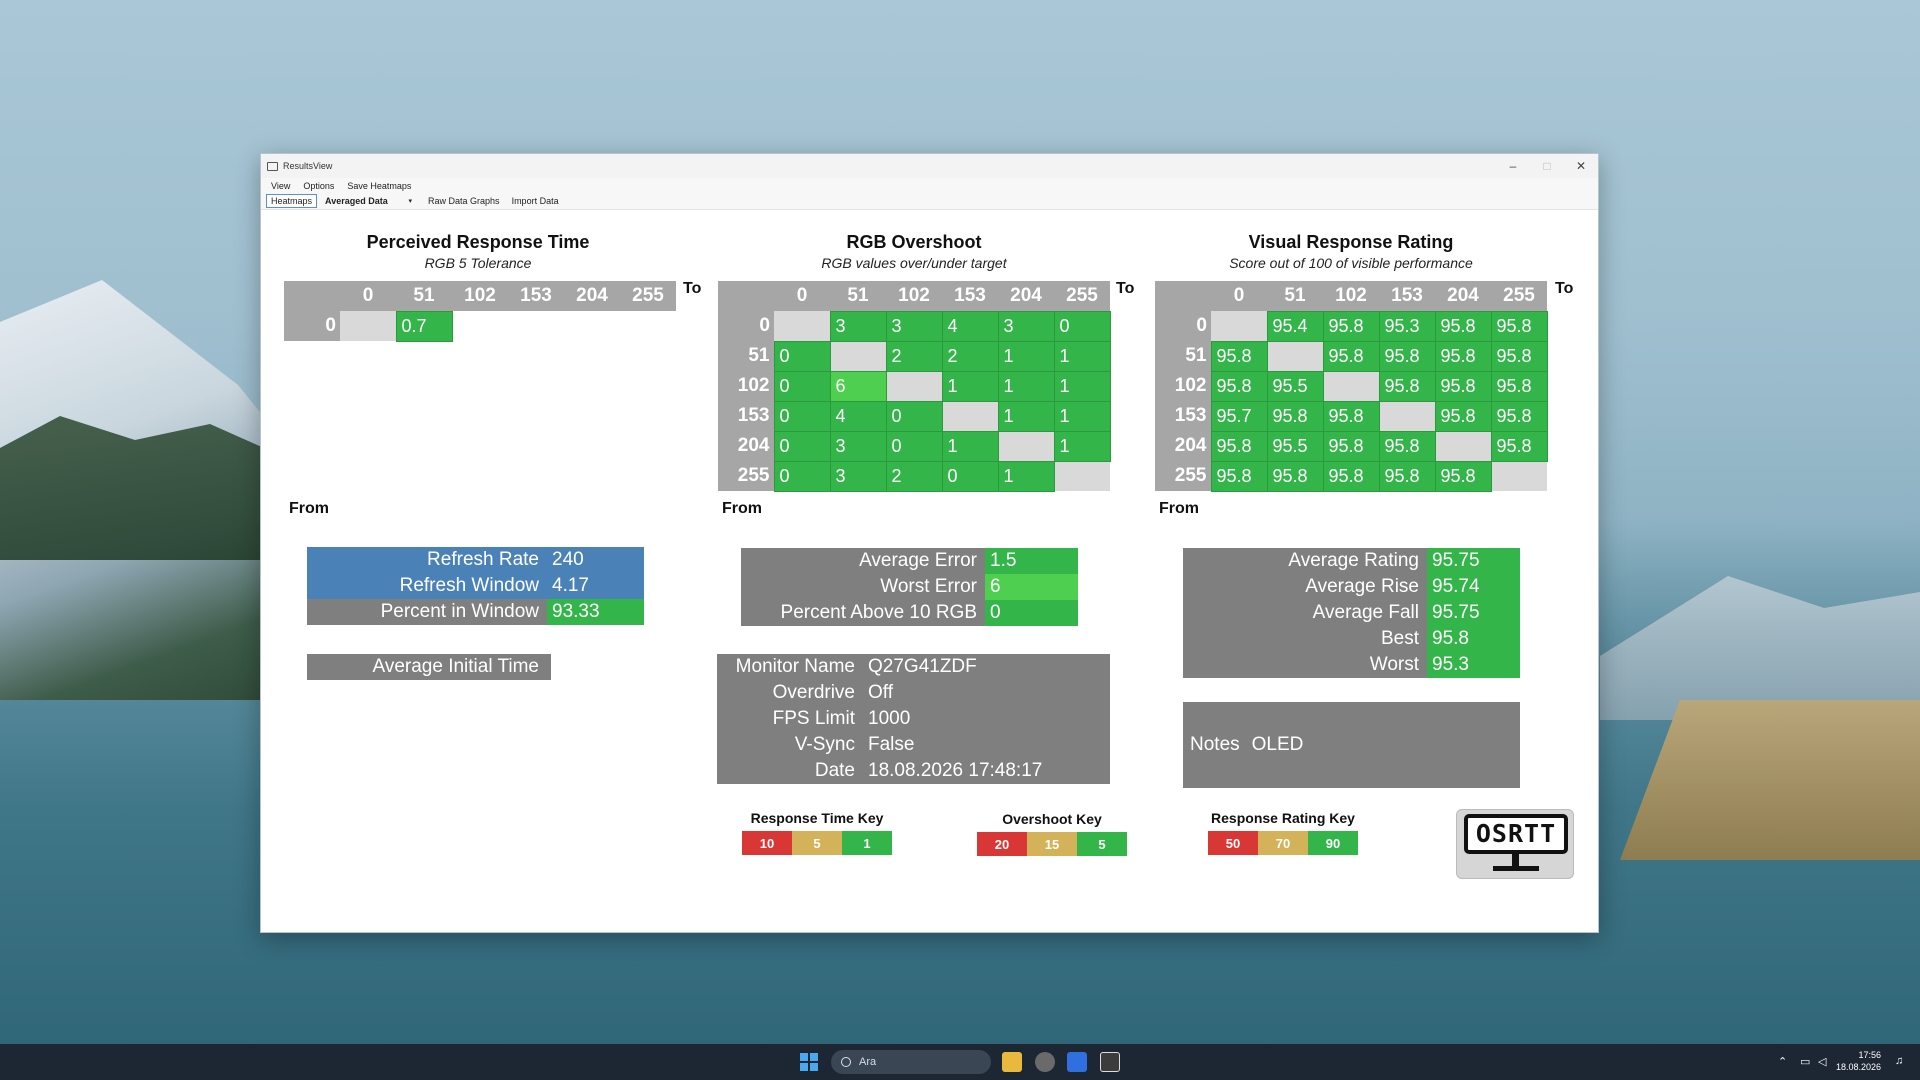 This screenshot has width=1920, height=1080. I want to click on overshoot-key-title: Overshoot Key, so click(1052, 819).